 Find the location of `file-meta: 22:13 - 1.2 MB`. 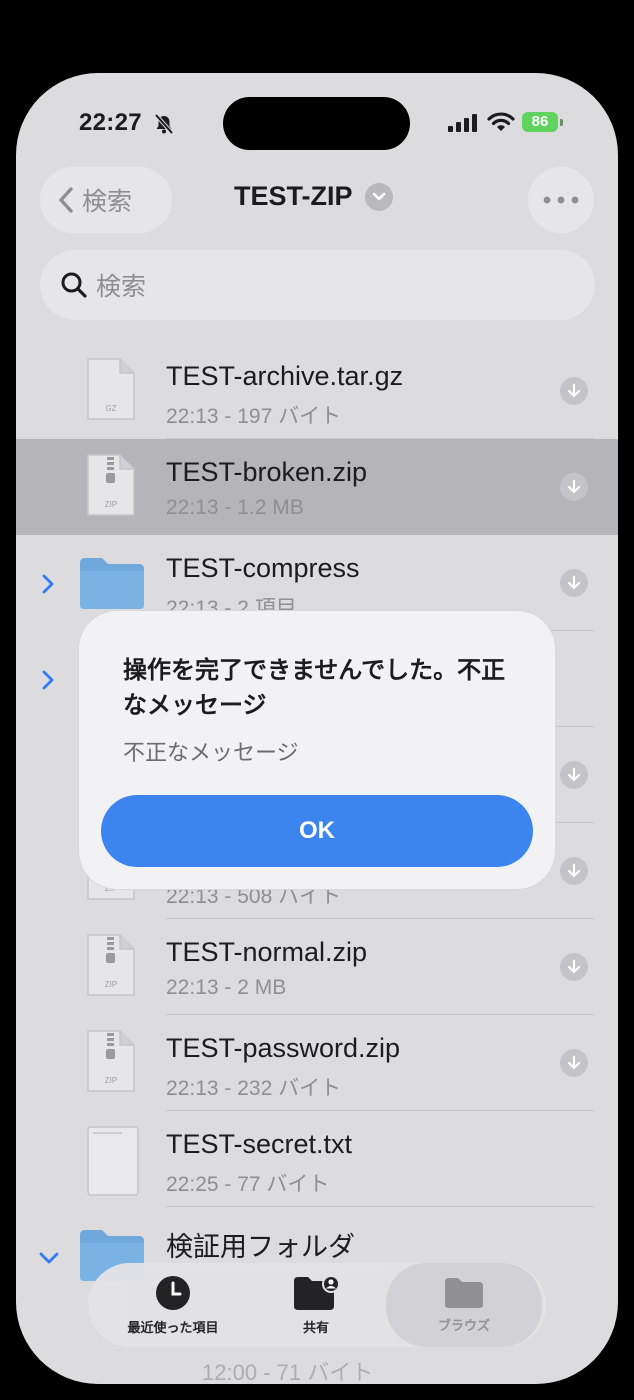

file-meta: 22:13 - 1.2 MB is located at coordinates (235, 507).